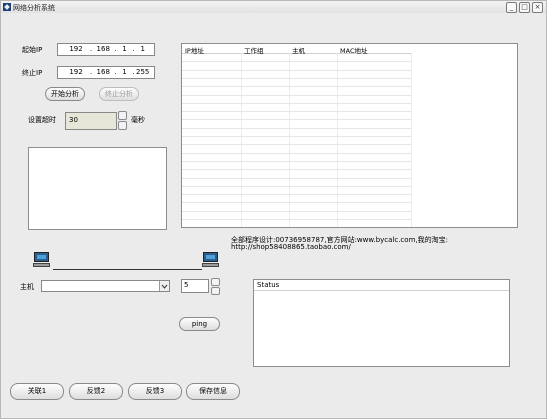 This screenshot has height=419, width=547. I want to click on local-computer-icon, so click(41, 260).